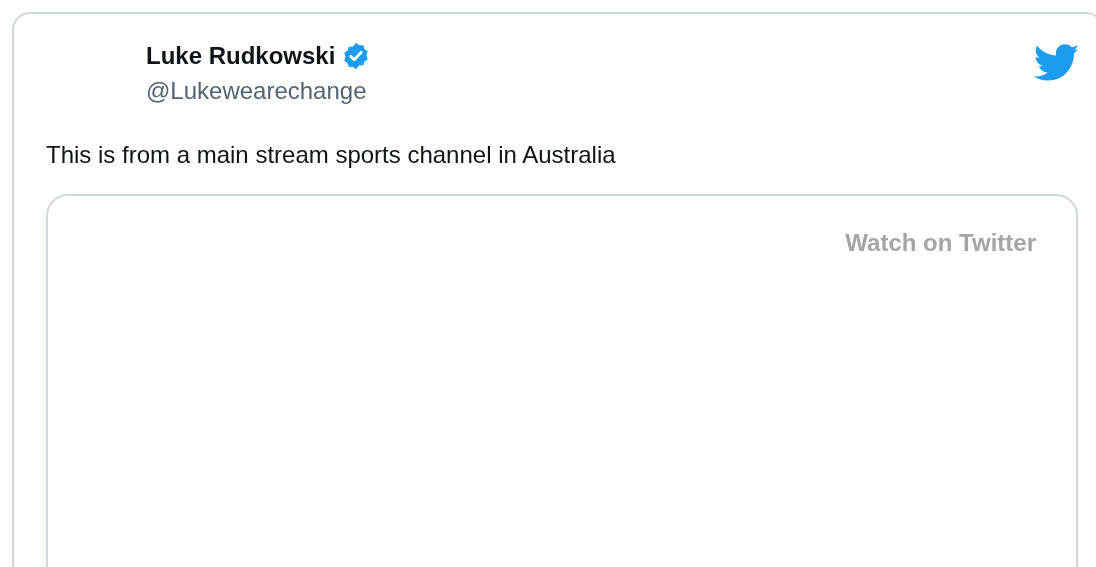 Image resolution: width=1096 pixels, height=567 pixels. Describe the element at coordinates (940, 243) in the screenshot. I see `watch-on-twitter-link: Watch on Twitter` at that location.